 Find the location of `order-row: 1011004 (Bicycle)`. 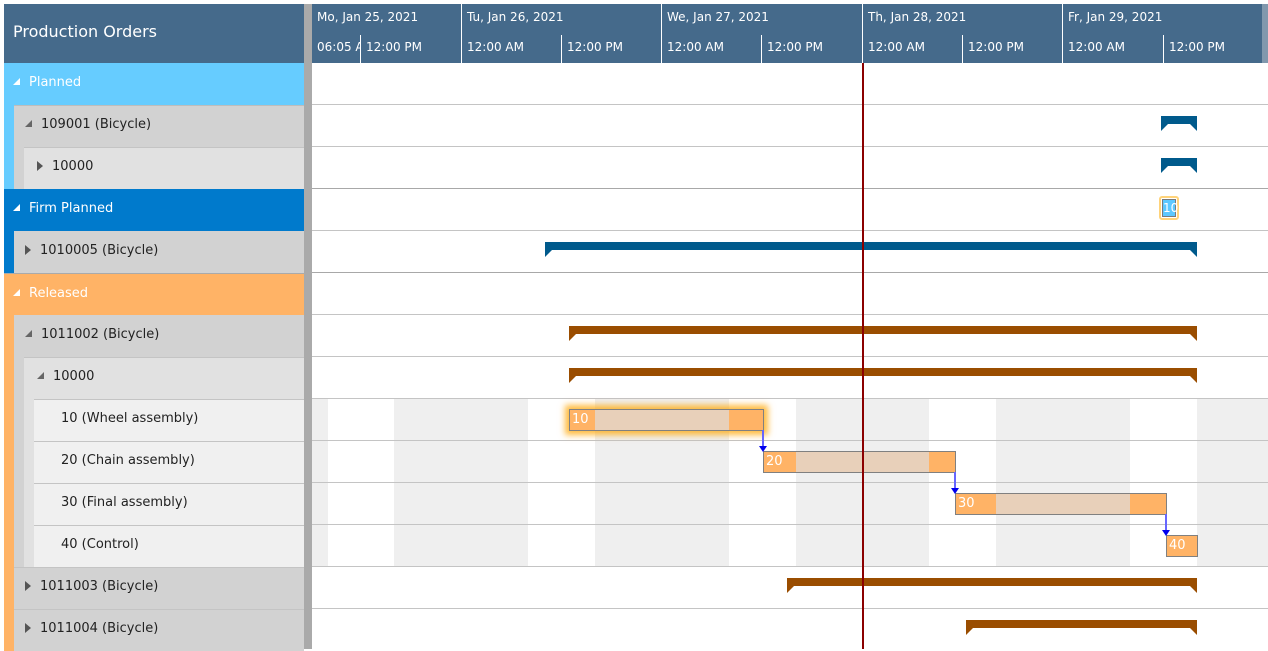

order-row: 1011004 (Bicycle) is located at coordinates (154, 630).